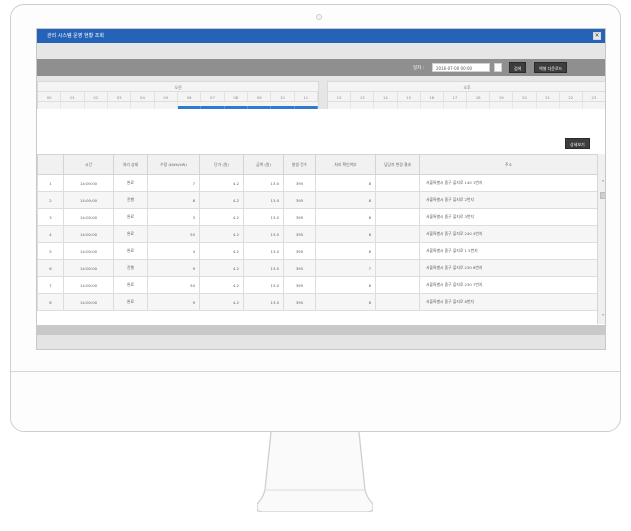  I want to click on table-row: 2 14:00:00 진행 8 4.2 13.0 395 8 서울특별시 중구 을지로 2번지, so click(317, 200).